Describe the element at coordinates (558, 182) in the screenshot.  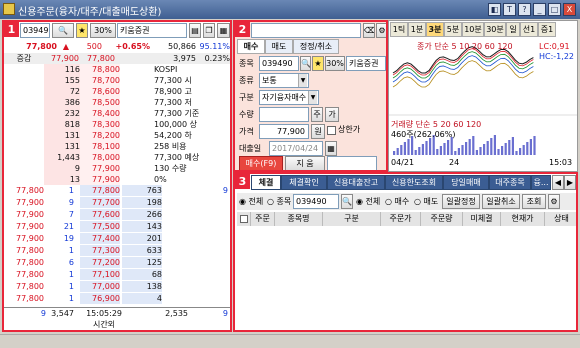
I see `chevron-left-icon: ◀` at that location.